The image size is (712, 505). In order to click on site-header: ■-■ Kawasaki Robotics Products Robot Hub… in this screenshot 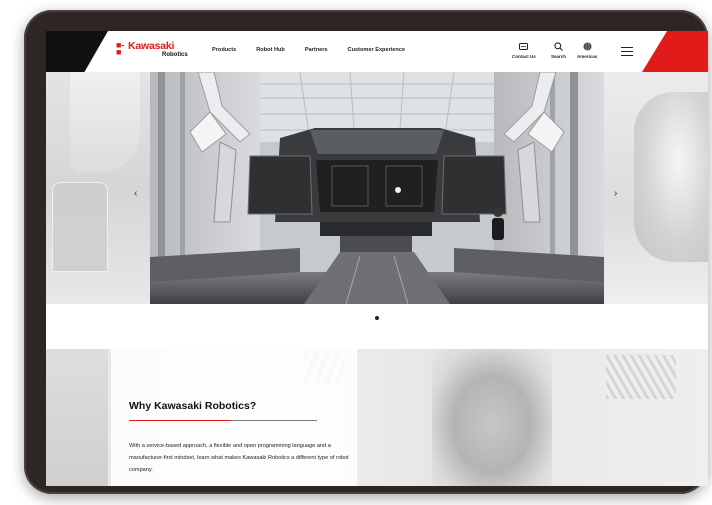, I will do `click(377, 51)`.